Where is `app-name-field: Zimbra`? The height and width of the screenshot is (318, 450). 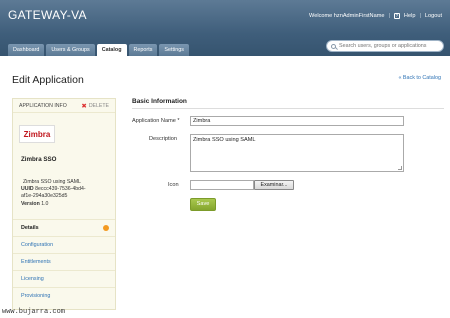 app-name-field: Zimbra is located at coordinates (297, 121).